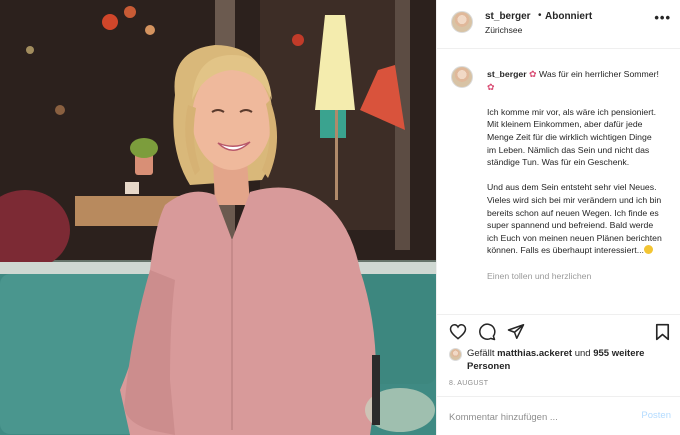 The image size is (680, 435). Describe the element at coordinates (599, 74) in the screenshot. I see `caption-line1: Was für ein herrlicher Sommer!` at that location.